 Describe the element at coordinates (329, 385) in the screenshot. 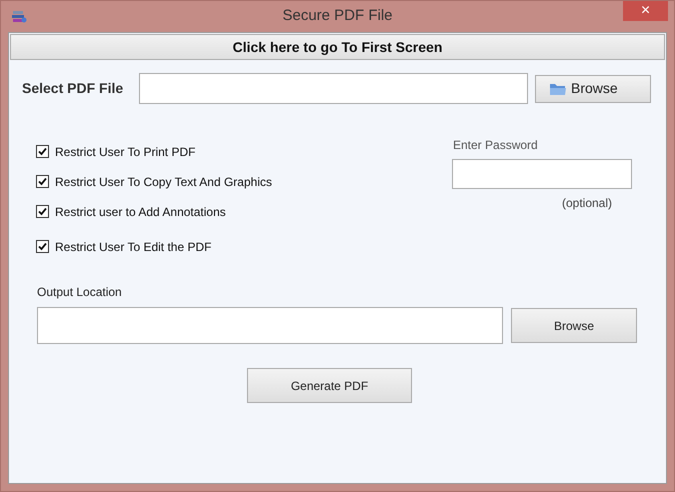

I see `generate-pdf-button: Generate PDF` at that location.